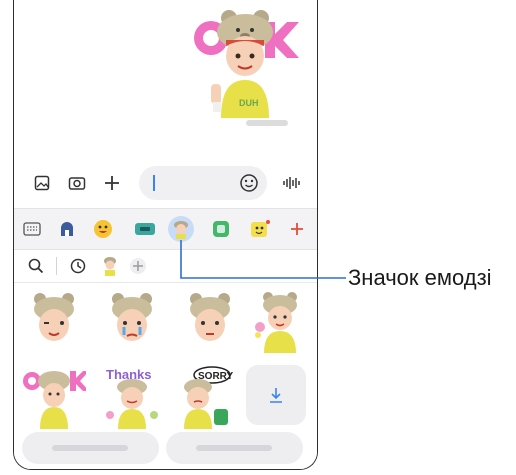  What do you see at coordinates (132, 397) in the screenshot?
I see `sticker-thanks: Thanks` at bounding box center [132, 397].